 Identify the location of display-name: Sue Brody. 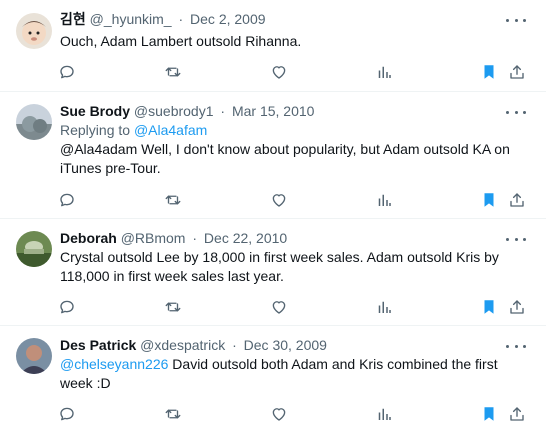
(95, 111).